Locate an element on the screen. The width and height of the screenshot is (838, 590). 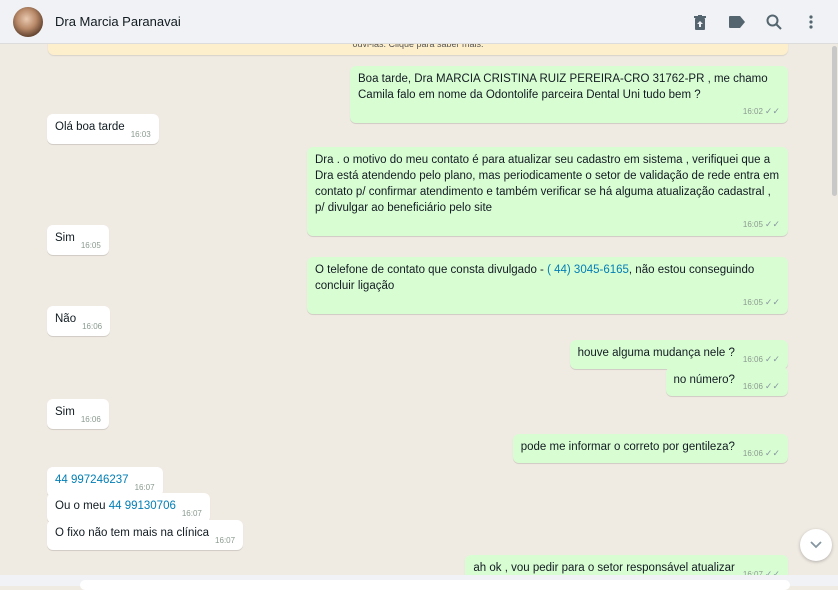
search-icon is located at coordinates (774, 22).